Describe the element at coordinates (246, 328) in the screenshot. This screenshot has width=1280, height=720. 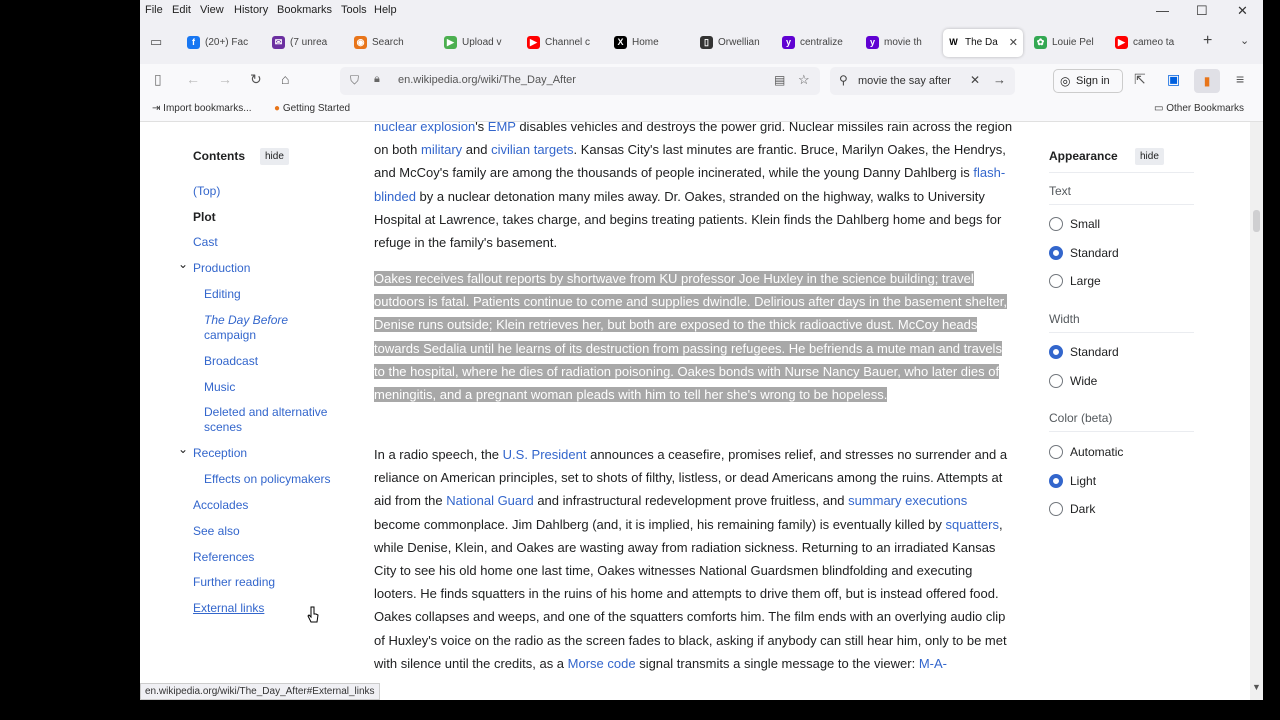
I see `toc-item-5: The Day Before campaign` at that location.